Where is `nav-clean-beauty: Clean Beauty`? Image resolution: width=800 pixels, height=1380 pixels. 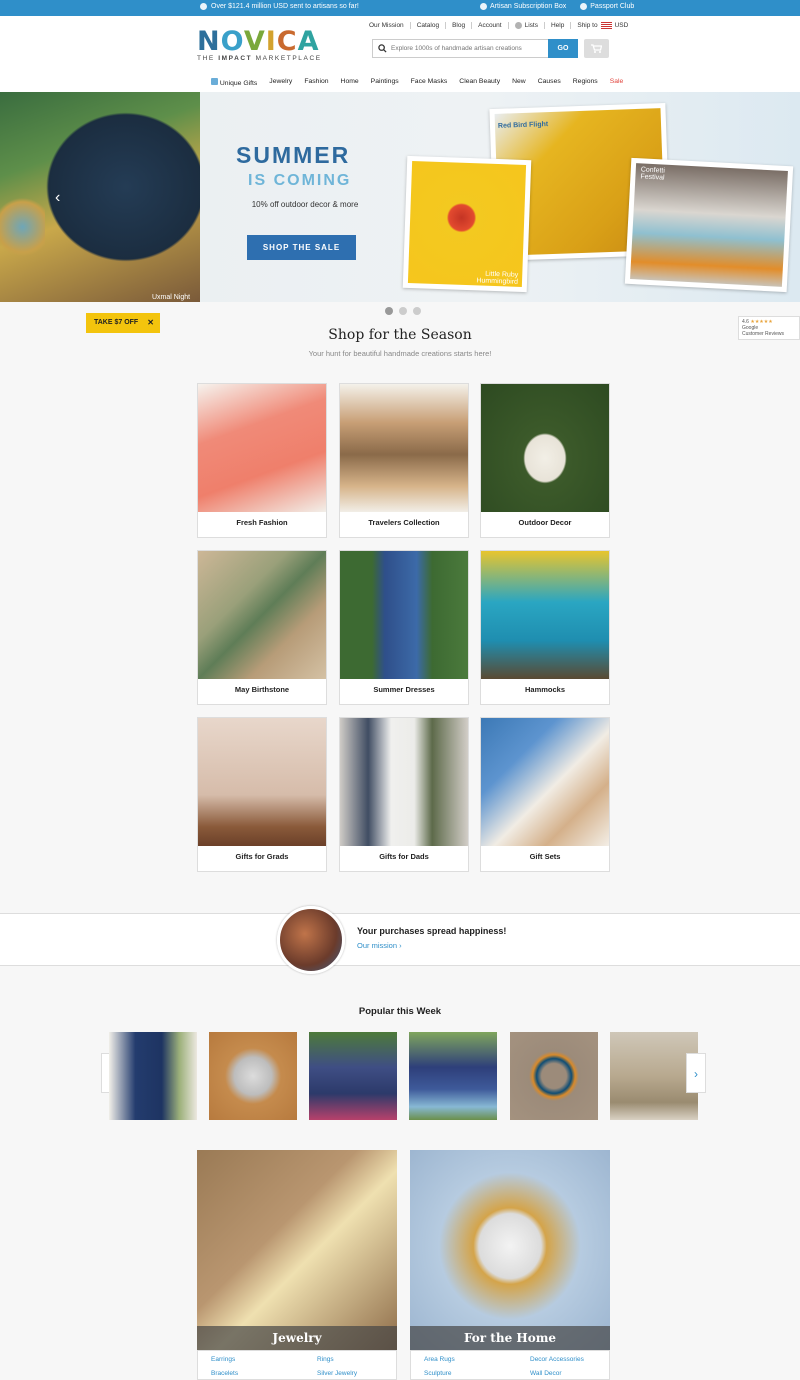 nav-clean-beauty: Clean Beauty is located at coordinates (479, 82).